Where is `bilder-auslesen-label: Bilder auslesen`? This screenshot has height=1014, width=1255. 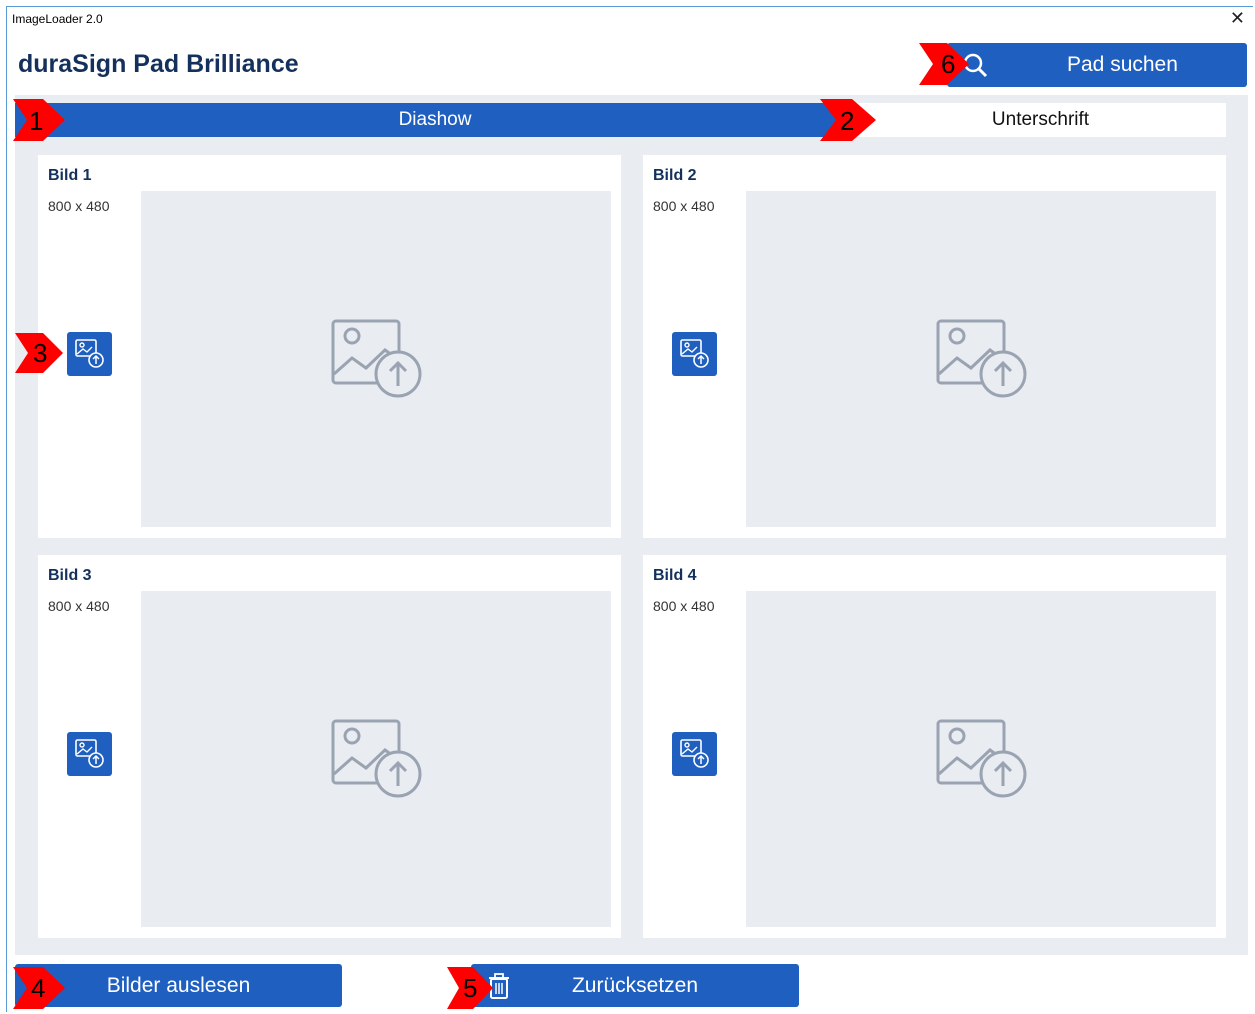
bilder-auslesen-label: Bilder auslesen is located at coordinates (178, 985).